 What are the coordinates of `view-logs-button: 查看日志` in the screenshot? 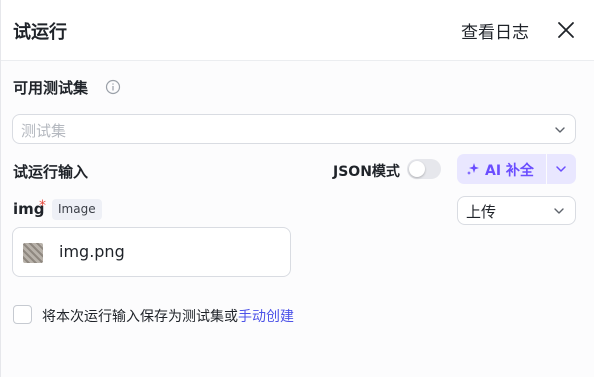 It's located at (495, 30).